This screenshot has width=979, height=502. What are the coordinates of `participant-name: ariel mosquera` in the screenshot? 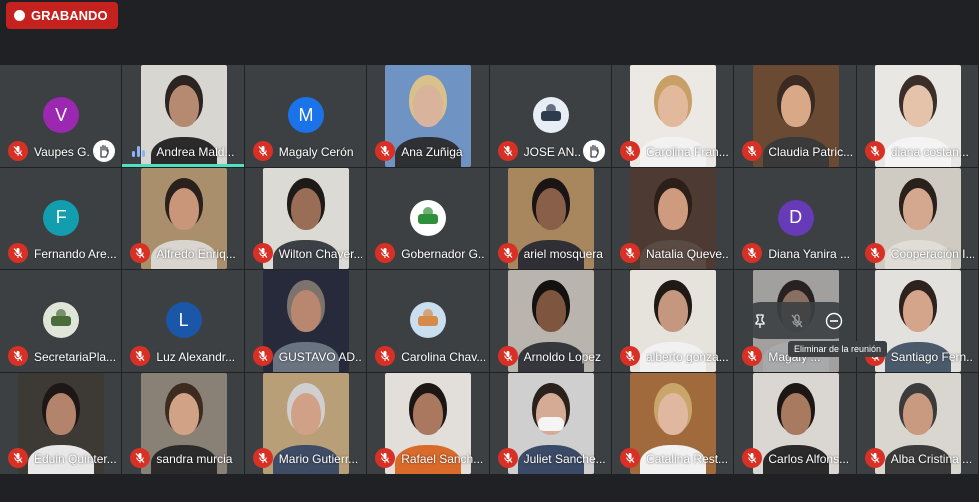 It's located at (563, 254).